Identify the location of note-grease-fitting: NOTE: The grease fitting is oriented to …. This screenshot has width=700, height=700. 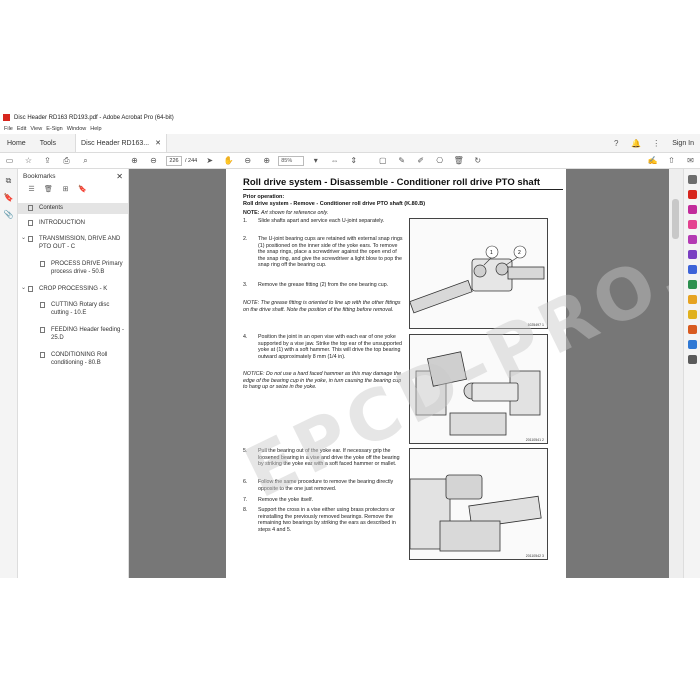
(322, 306).